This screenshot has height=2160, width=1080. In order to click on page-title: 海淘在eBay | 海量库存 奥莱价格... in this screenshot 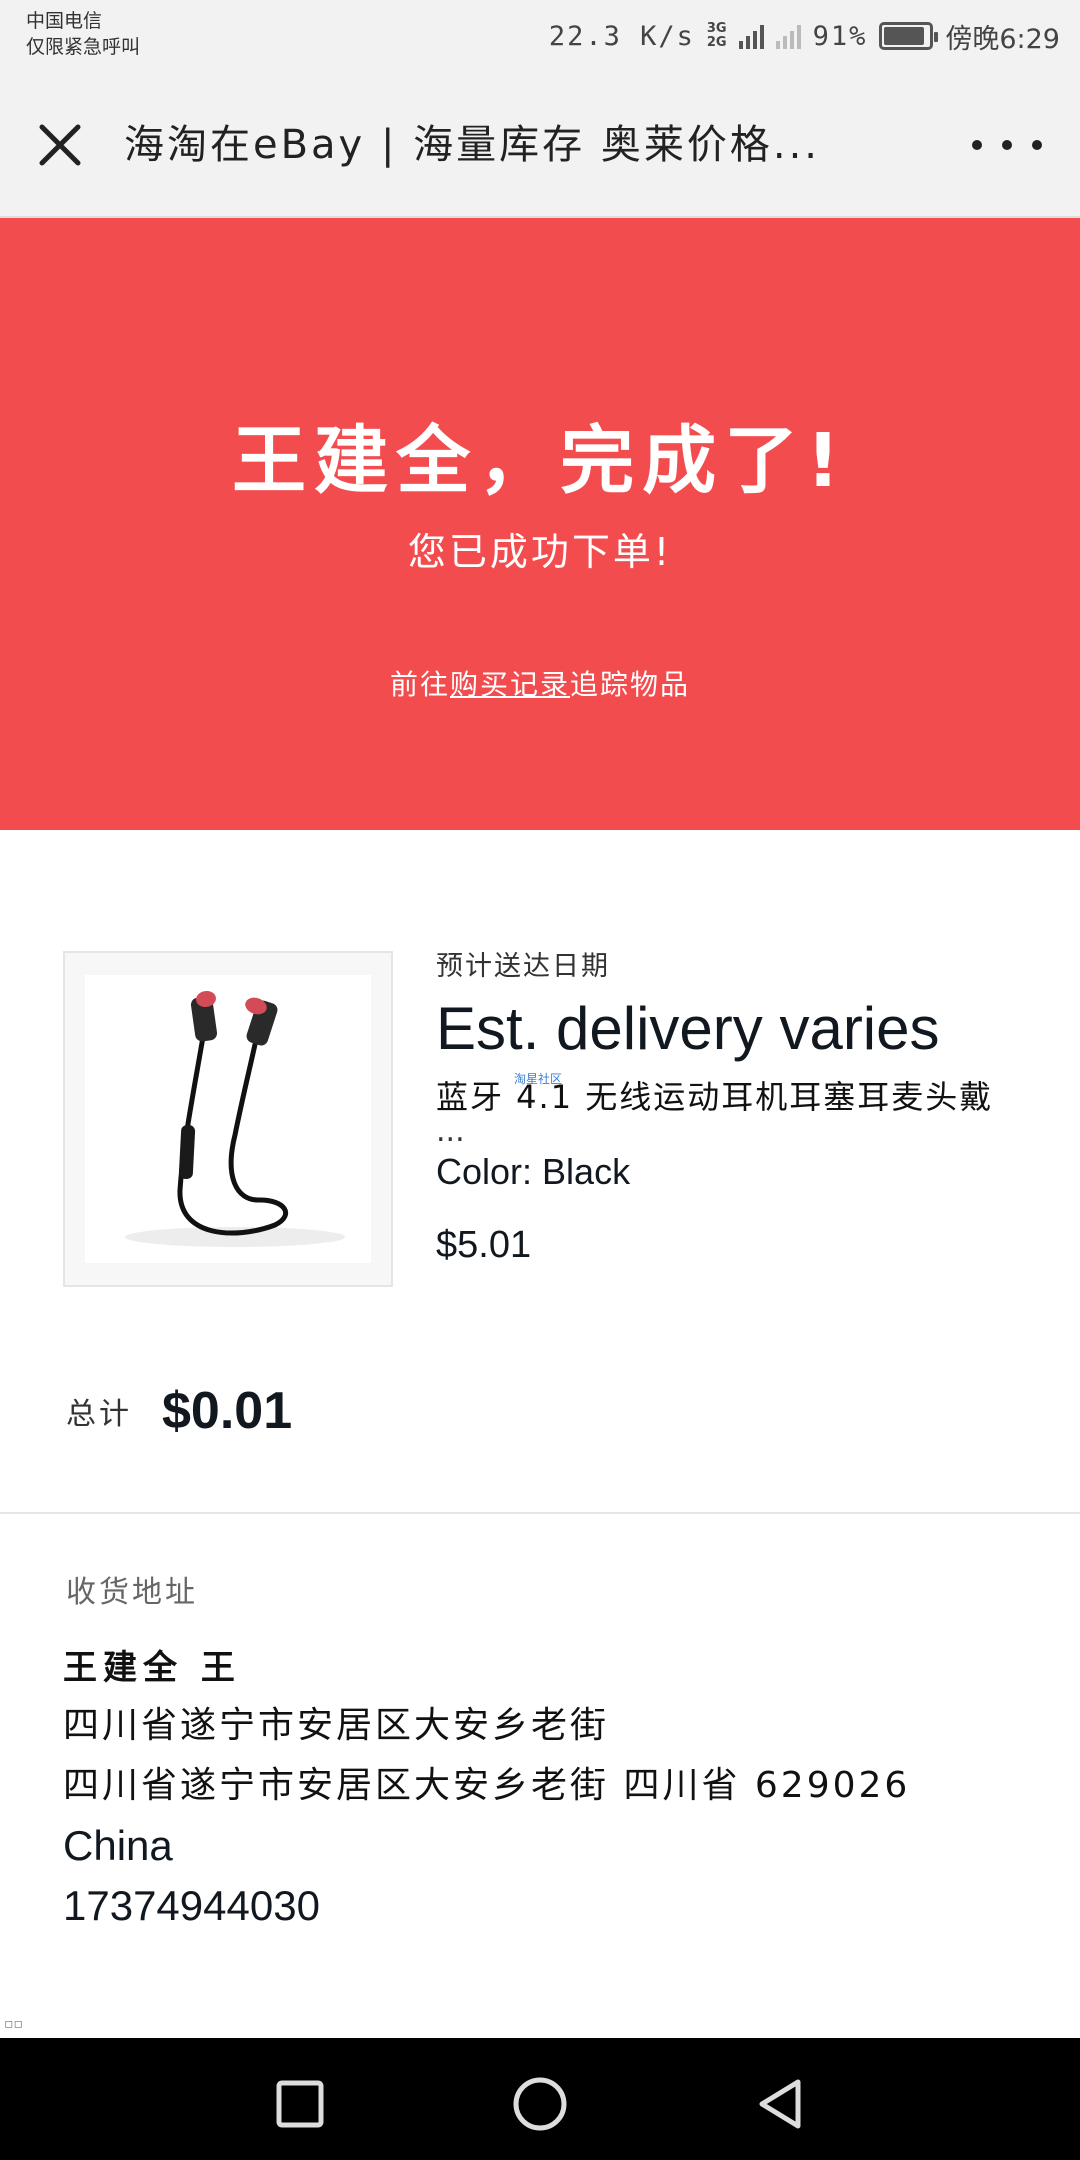, I will do `click(472, 145)`.